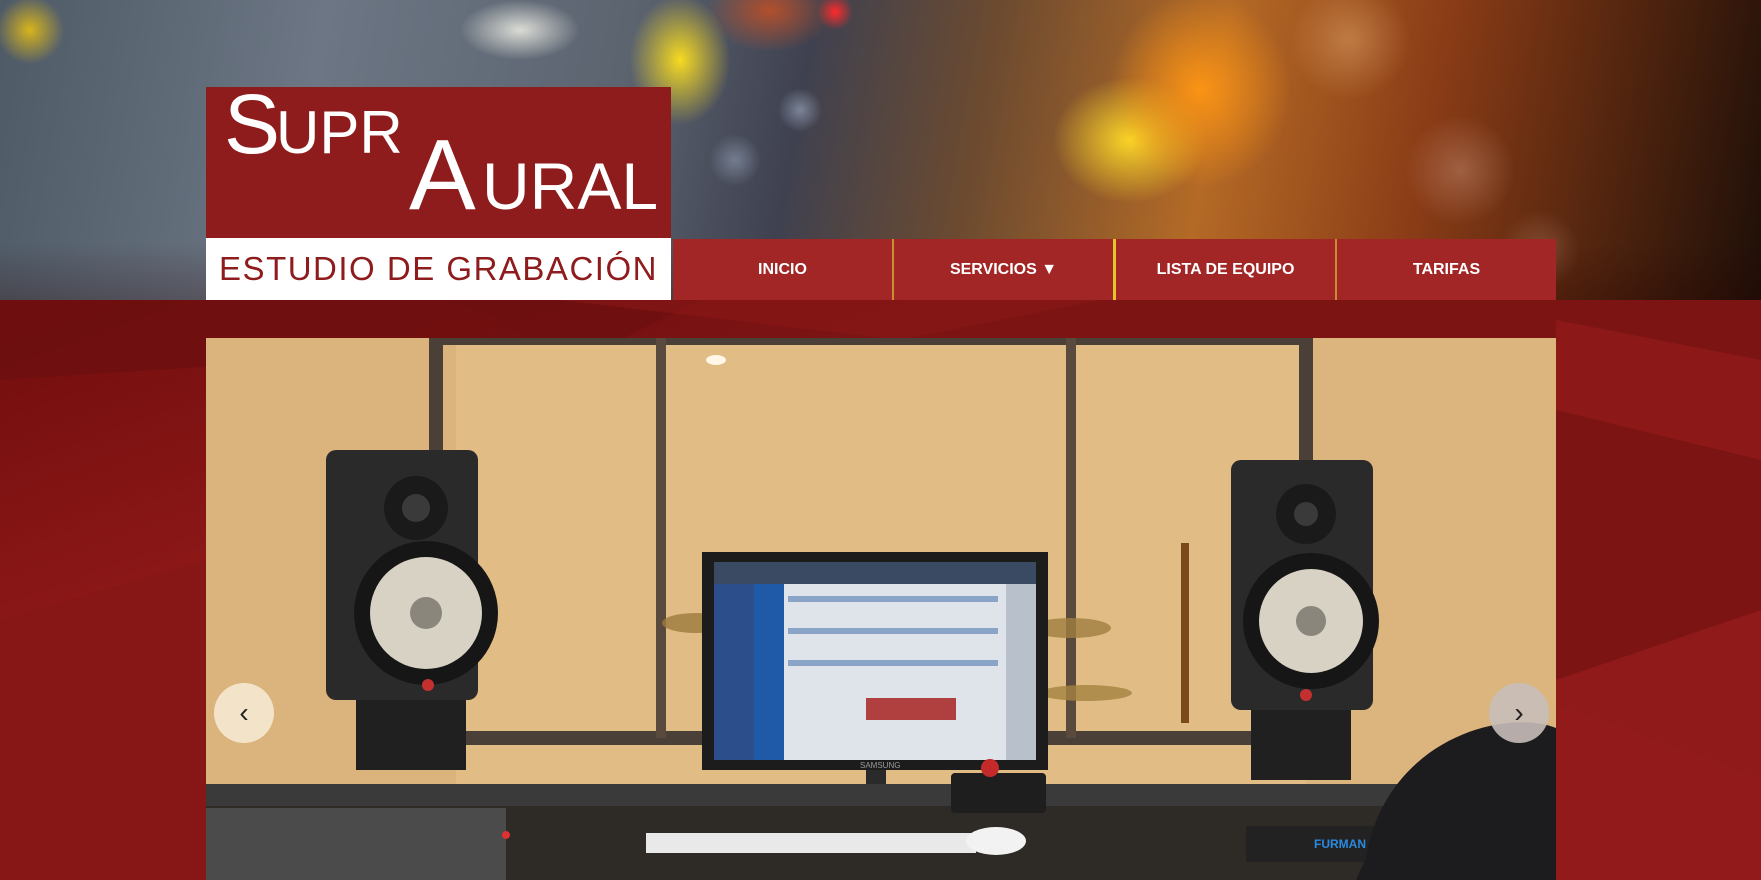 This screenshot has width=1761, height=880. What do you see at coordinates (356, 844) in the screenshot?
I see `mixing-console` at bounding box center [356, 844].